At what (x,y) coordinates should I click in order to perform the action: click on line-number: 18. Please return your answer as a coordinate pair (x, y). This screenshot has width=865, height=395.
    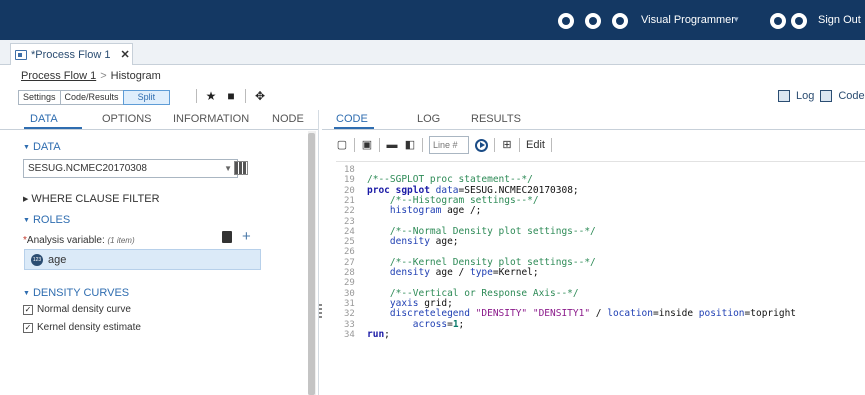
    Looking at the image, I should click on (349, 170).